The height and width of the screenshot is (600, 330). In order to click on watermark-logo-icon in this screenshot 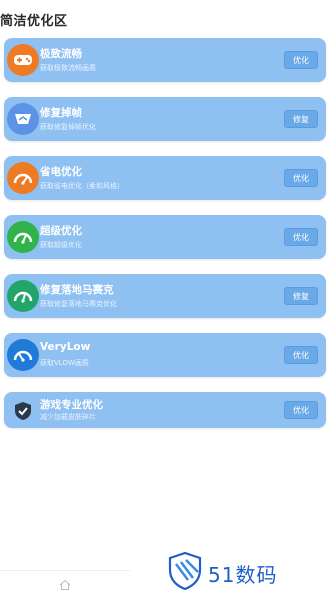, I will do `click(185, 572)`.